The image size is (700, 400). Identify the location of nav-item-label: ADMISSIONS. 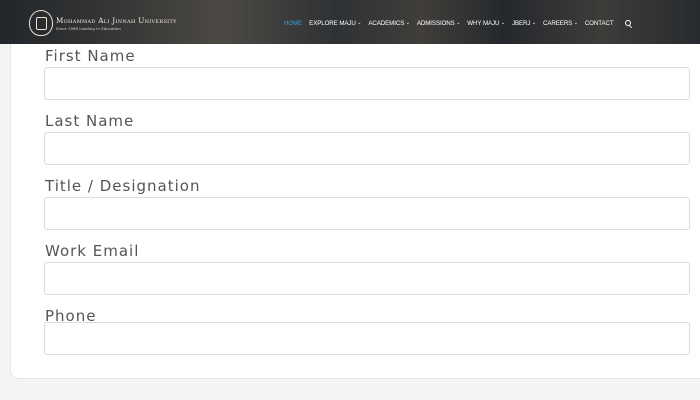
(435, 23).